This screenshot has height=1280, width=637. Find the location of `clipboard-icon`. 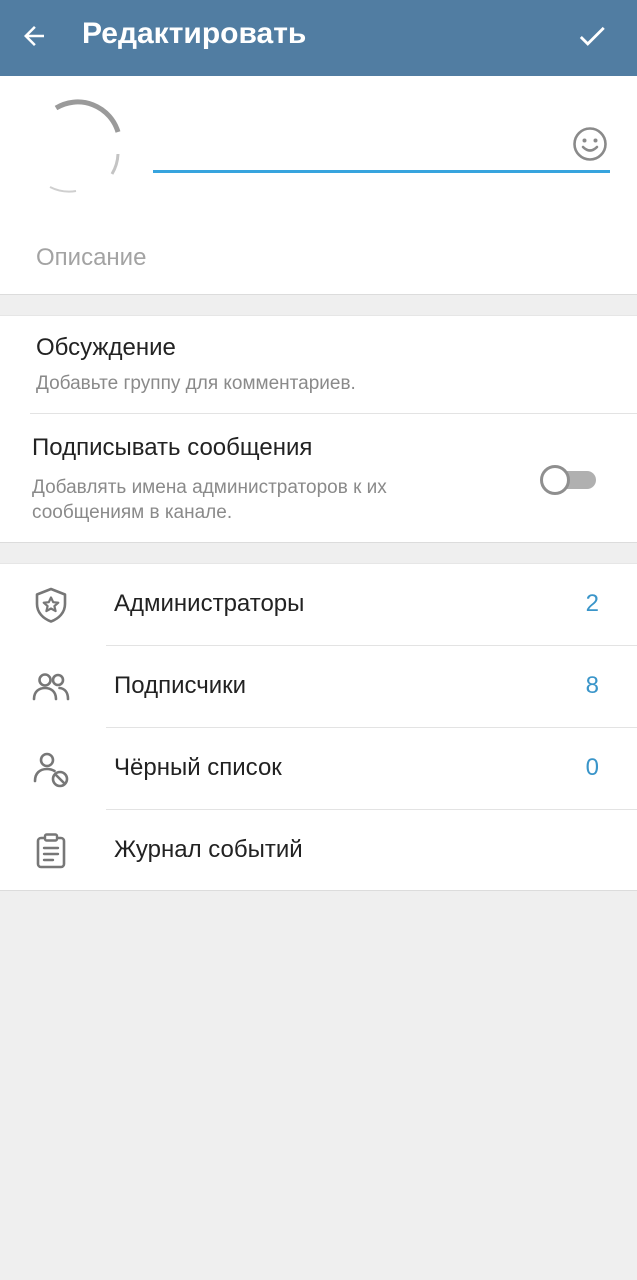

clipboard-icon is located at coordinates (51, 851).